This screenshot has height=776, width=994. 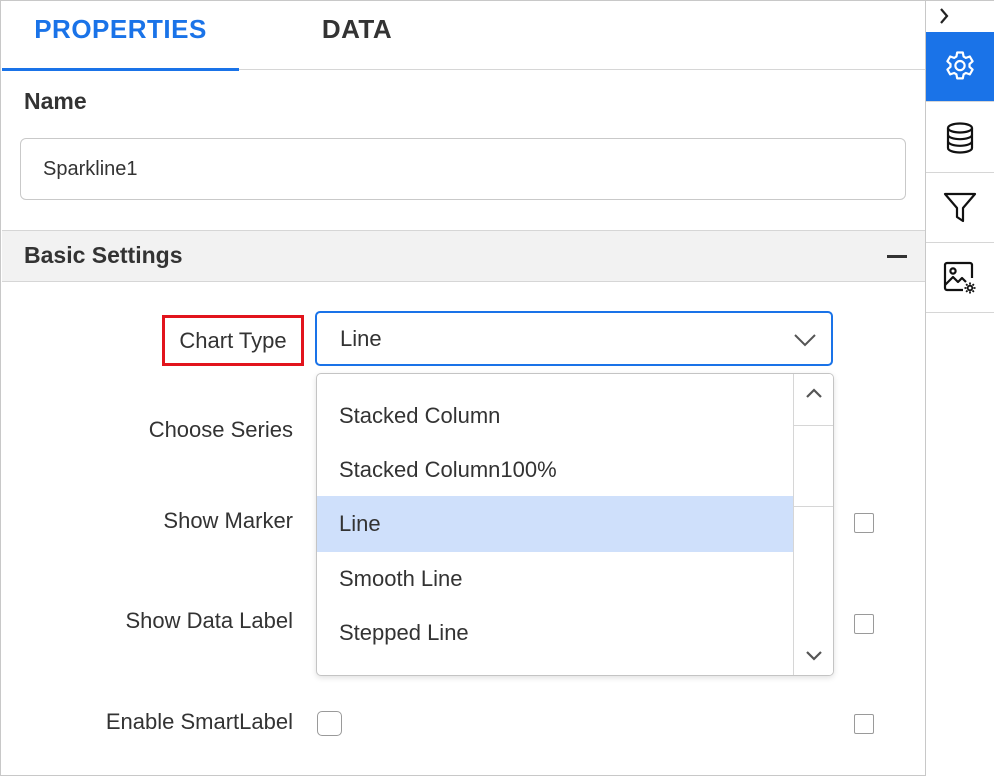 I want to click on image-settings-panel-button, so click(x=960, y=278).